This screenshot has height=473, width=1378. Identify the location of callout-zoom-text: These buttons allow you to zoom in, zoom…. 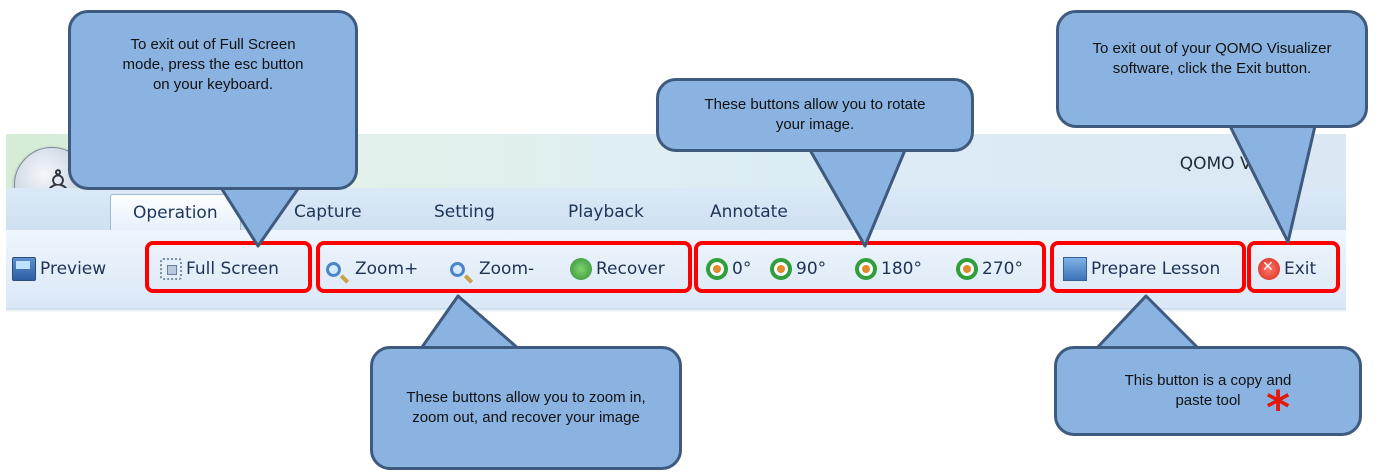
(526, 407).